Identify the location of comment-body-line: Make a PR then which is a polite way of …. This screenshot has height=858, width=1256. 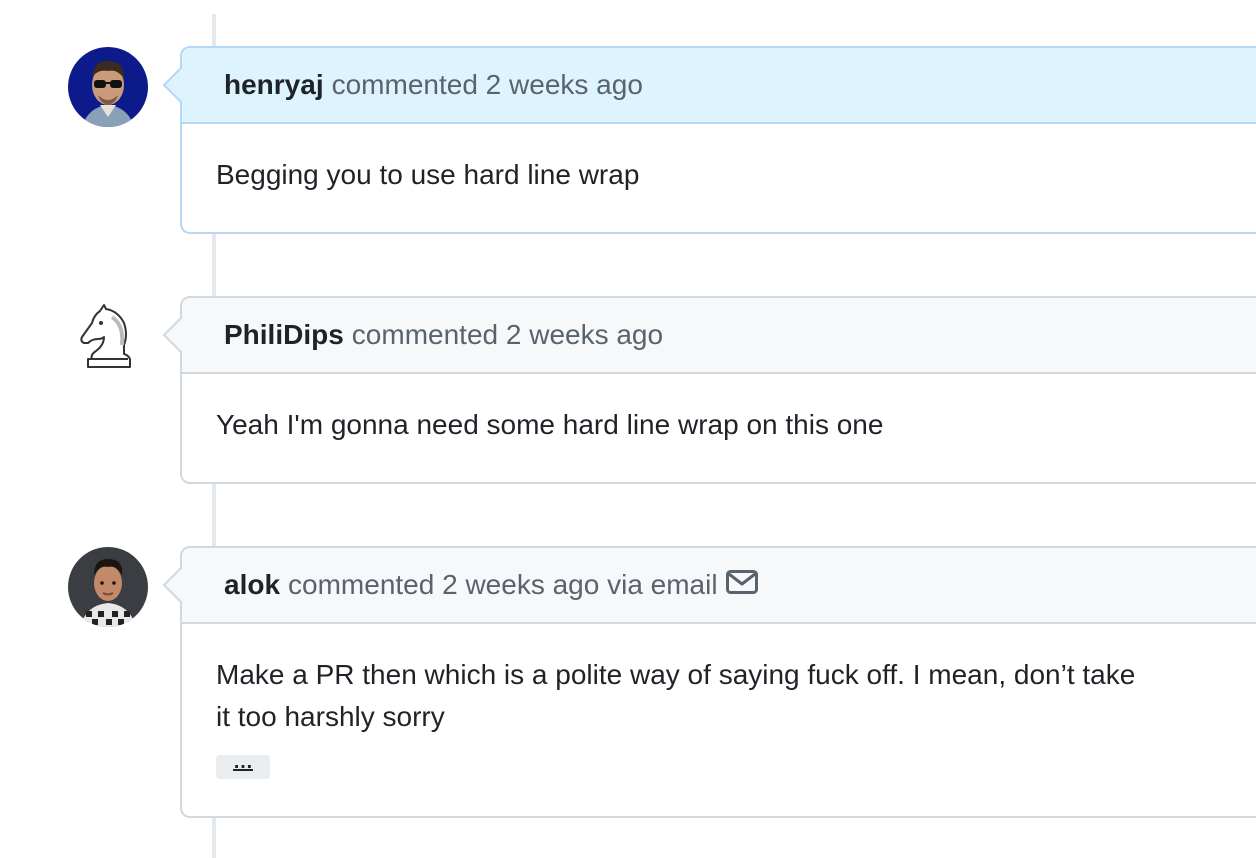
(676, 674).